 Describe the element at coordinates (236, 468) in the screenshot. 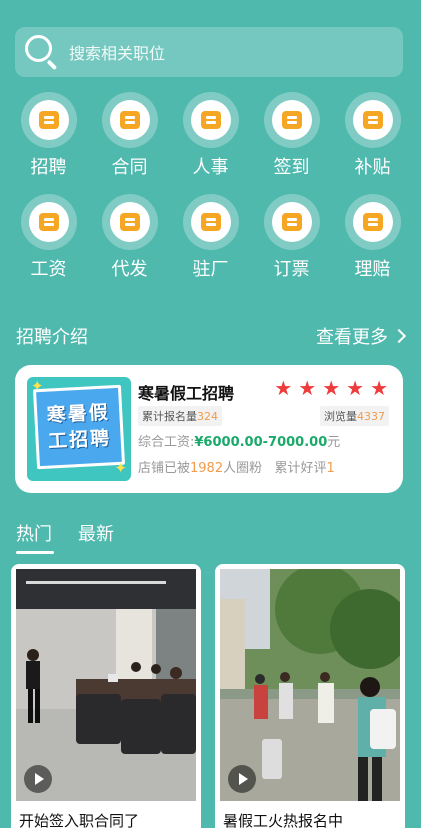

I see `shop-stats-line: 店铺已被1982人圈粉 累计好评1` at that location.